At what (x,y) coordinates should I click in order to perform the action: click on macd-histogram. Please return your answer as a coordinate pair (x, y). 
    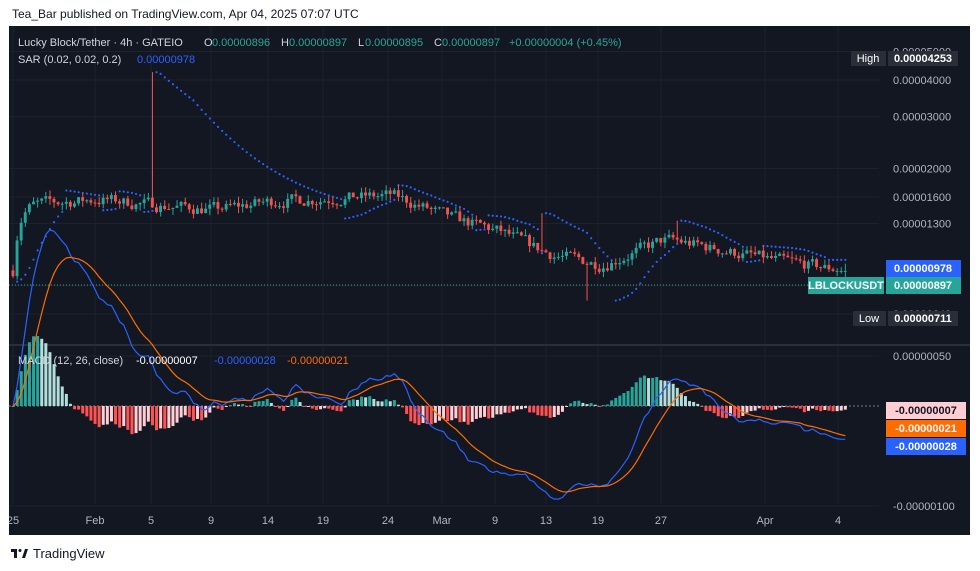
    Looking at the image, I should click on (429, 385).